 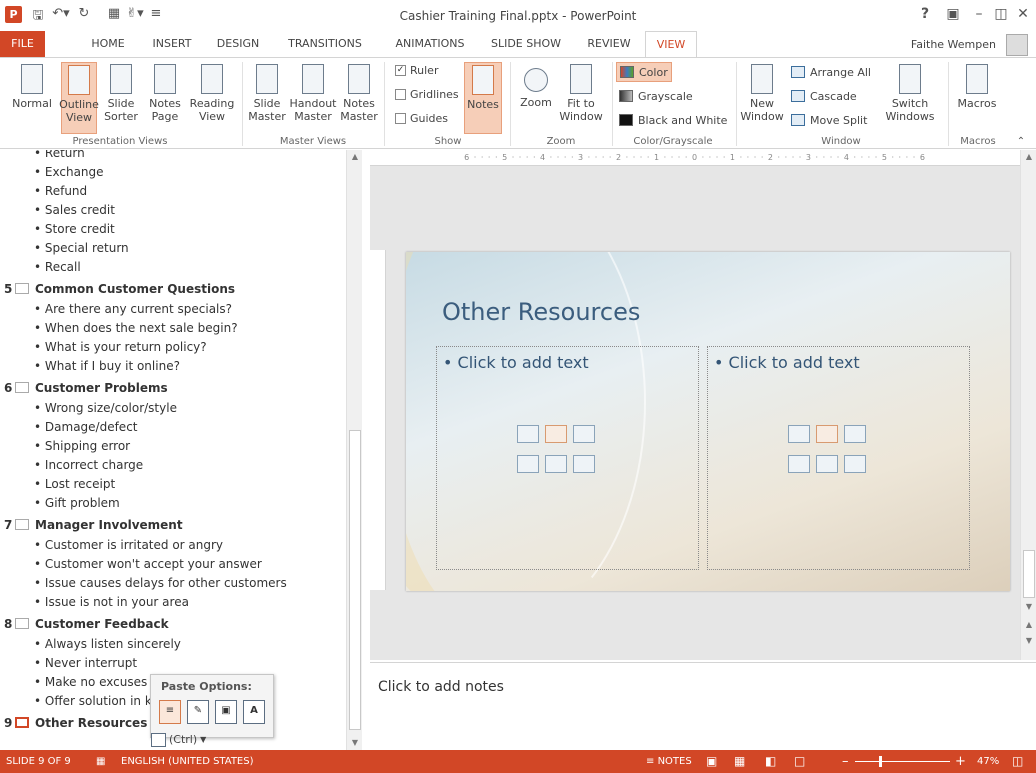 What do you see at coordinates (187, 761) in the screenshot?
I see `language-label: ENGLISH (UNITED STATES)` at bounding box center [187, 761].